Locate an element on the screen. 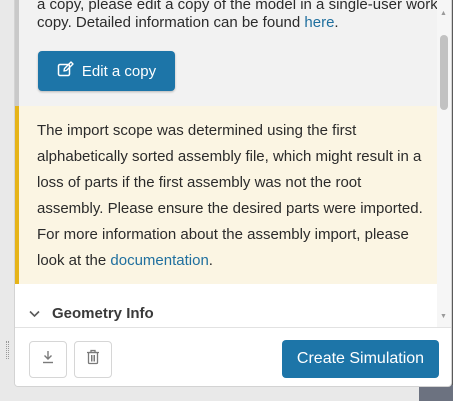  download-icon is located at coordinates (48, 359).